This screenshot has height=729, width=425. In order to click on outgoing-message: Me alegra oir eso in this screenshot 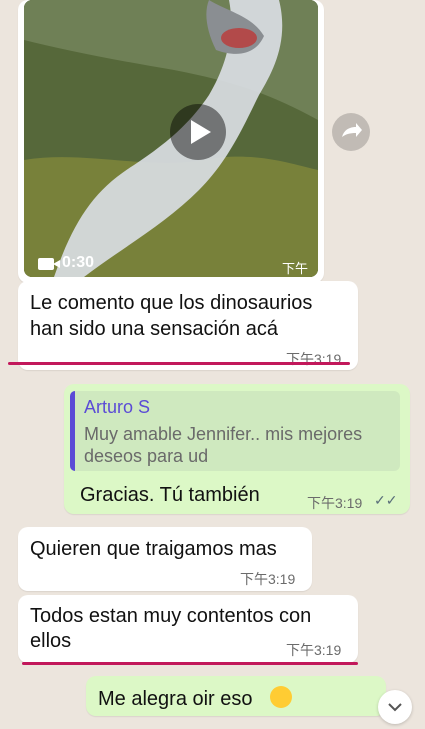, I will do `click(236, 696)`.